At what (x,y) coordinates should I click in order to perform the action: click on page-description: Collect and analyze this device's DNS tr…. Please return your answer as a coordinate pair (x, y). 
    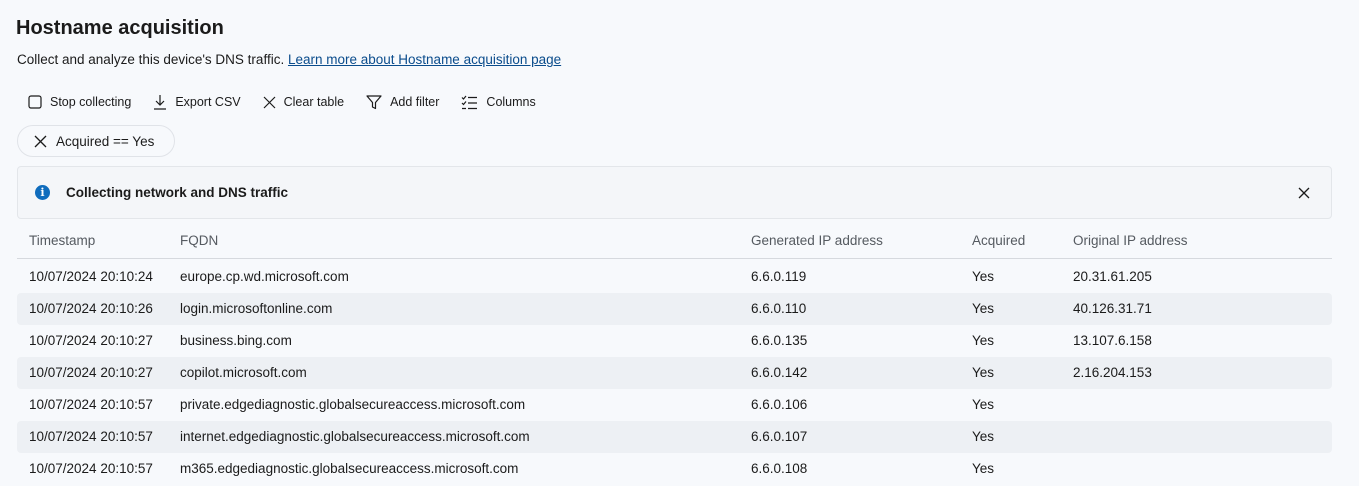
    Looking at the image, I should click on (289, 59).